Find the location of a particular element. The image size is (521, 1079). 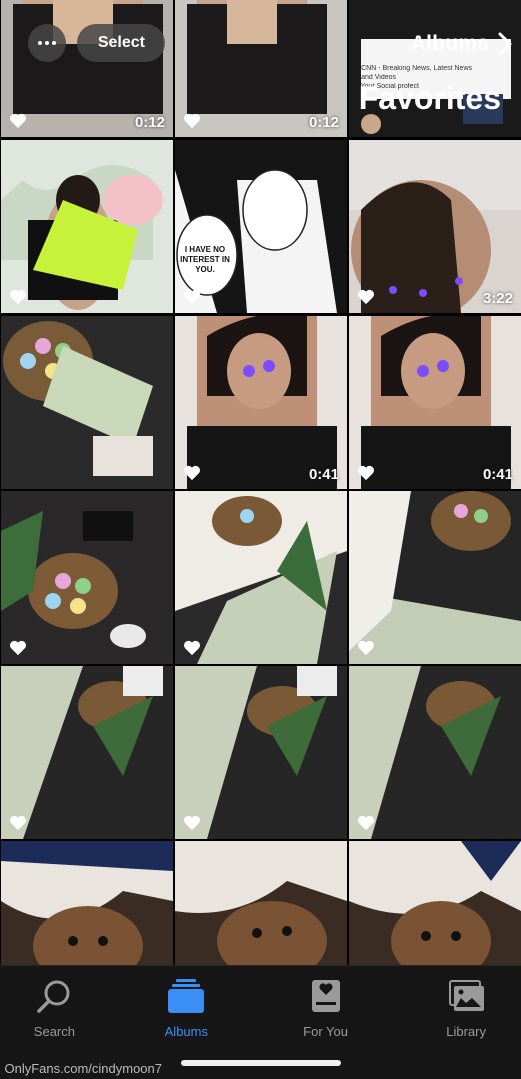

tab-albums: Albums is located at coordinates (186, 1012).